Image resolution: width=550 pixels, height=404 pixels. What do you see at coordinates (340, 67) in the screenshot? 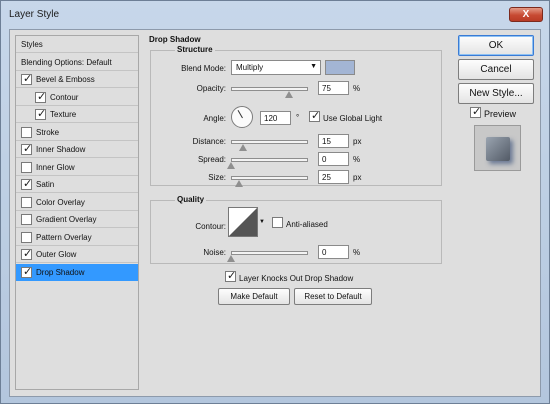
I see `shadow-color-swatch` at bounding box center [340, 67].